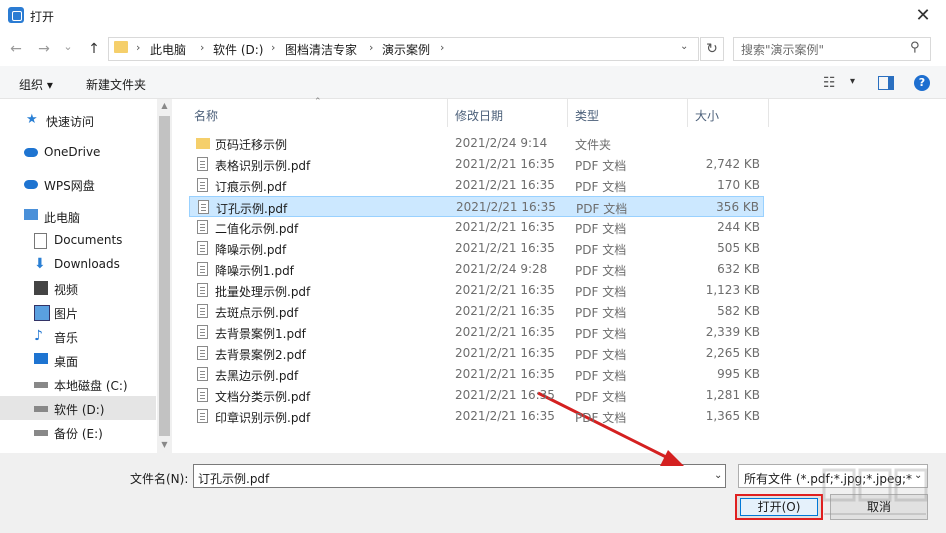 The width and height of the screenshot is (946, 533). Describe the element at coordinates (31, 152) in the screenshot. I see `cloud-icon` at that location.